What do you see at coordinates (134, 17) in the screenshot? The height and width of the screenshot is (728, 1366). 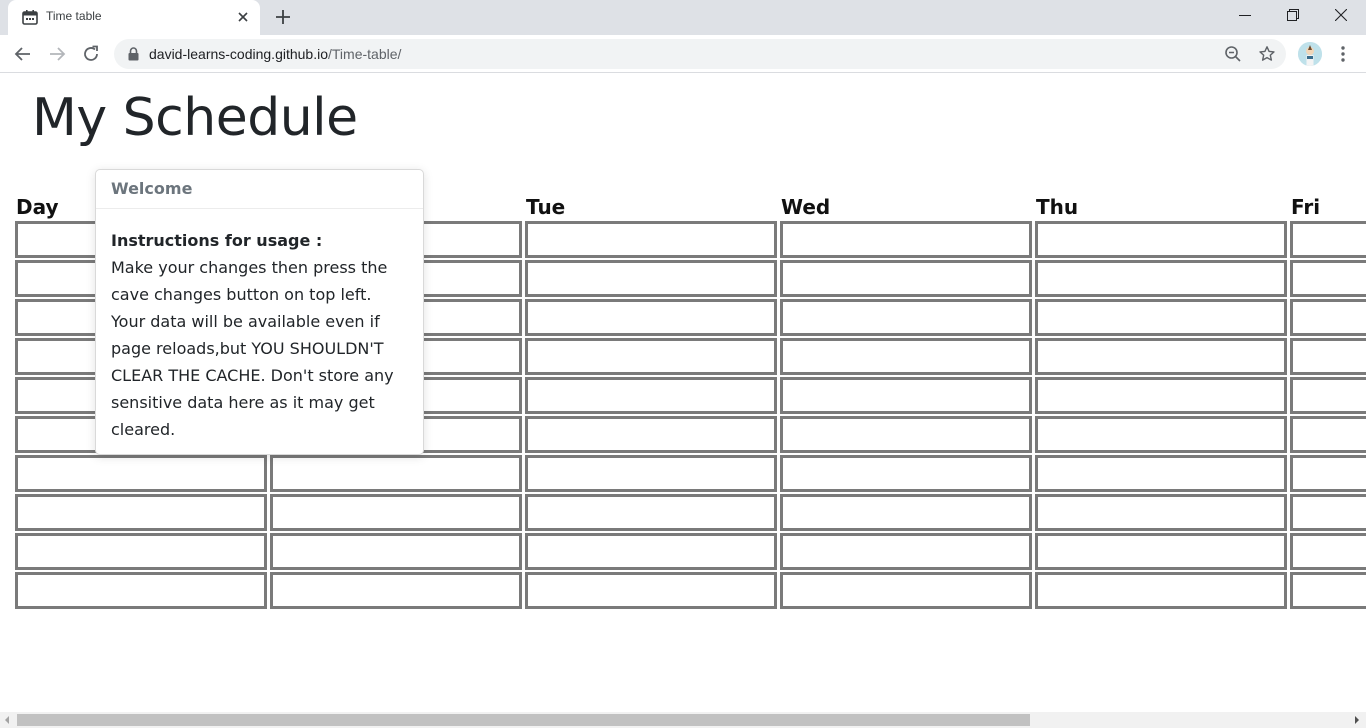 I see `browser-tab: Time table` at bounding box center [134, 17].